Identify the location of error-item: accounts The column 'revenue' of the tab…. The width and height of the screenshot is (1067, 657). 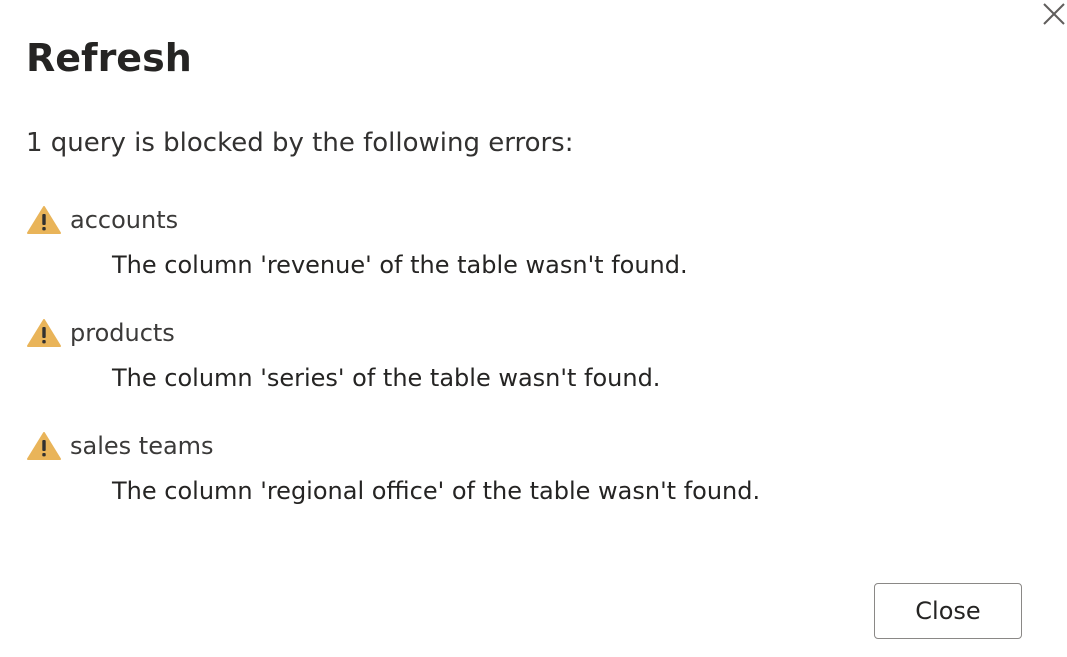
(357, 242).